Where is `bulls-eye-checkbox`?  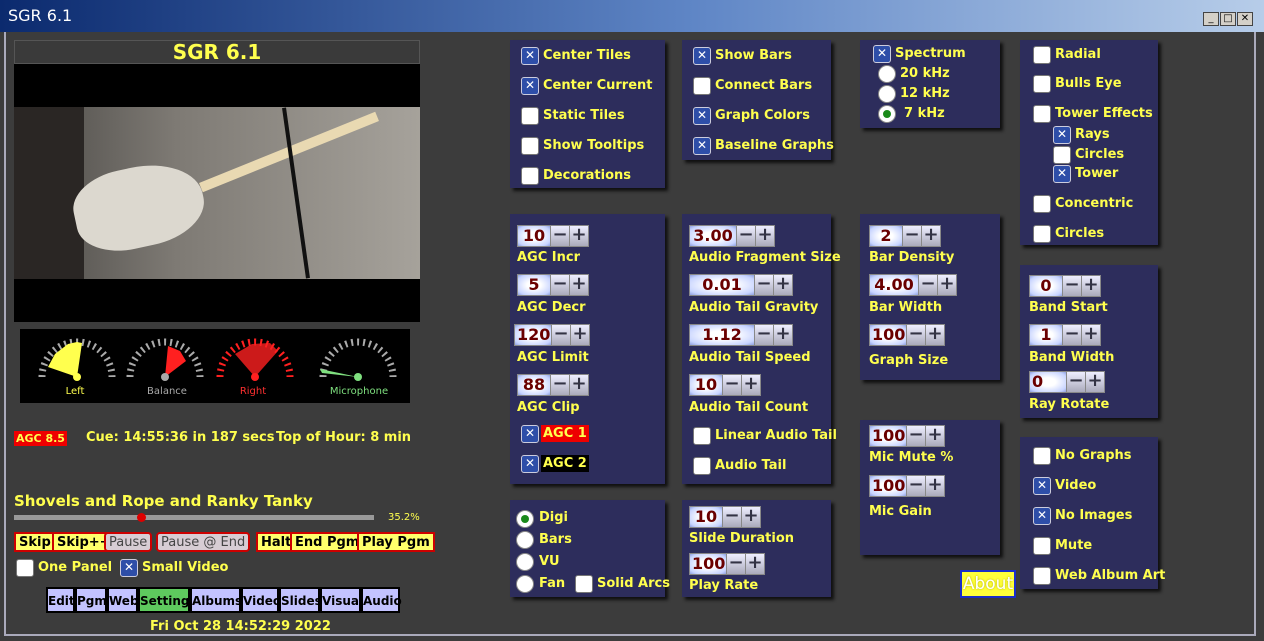
bulls-eye-checkbox is located at coordinates (1042, 84).